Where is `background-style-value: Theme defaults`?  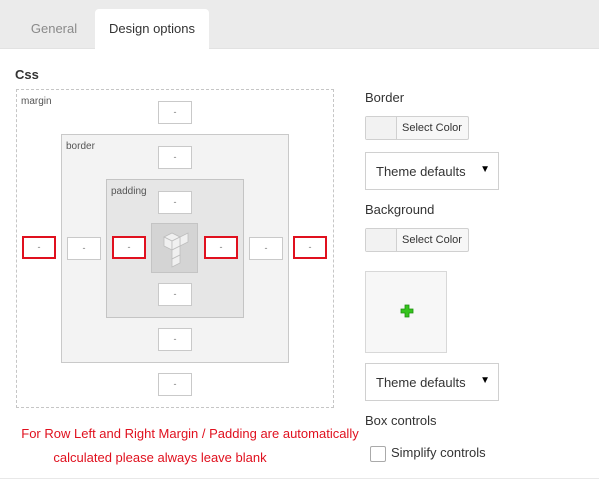
background-style-value: Theme defaults is located at coordinates (421, 382).